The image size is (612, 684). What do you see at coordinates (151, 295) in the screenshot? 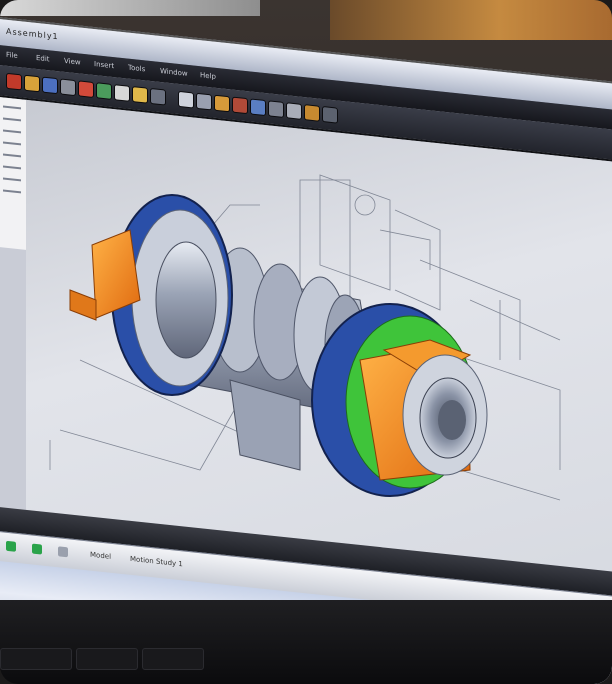
I see `left-flange` at bounding box center [151, 295].